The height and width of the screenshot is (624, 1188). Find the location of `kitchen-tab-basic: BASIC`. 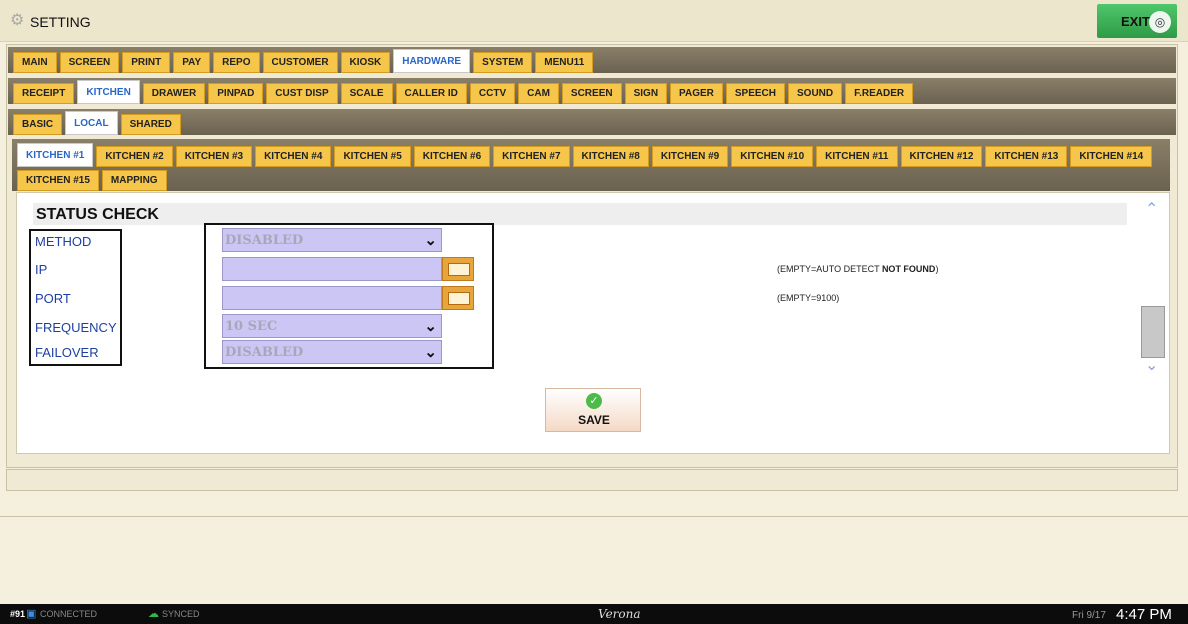

kitchen-tab-basic: BASIC is located at coordinates (38, 124).